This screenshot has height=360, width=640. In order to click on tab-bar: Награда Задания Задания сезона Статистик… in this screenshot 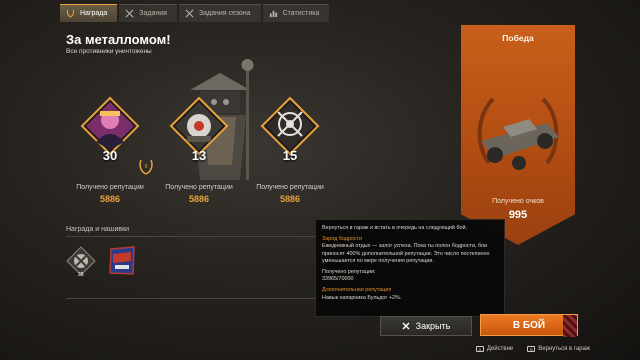, I will do `click(195, 13)`.